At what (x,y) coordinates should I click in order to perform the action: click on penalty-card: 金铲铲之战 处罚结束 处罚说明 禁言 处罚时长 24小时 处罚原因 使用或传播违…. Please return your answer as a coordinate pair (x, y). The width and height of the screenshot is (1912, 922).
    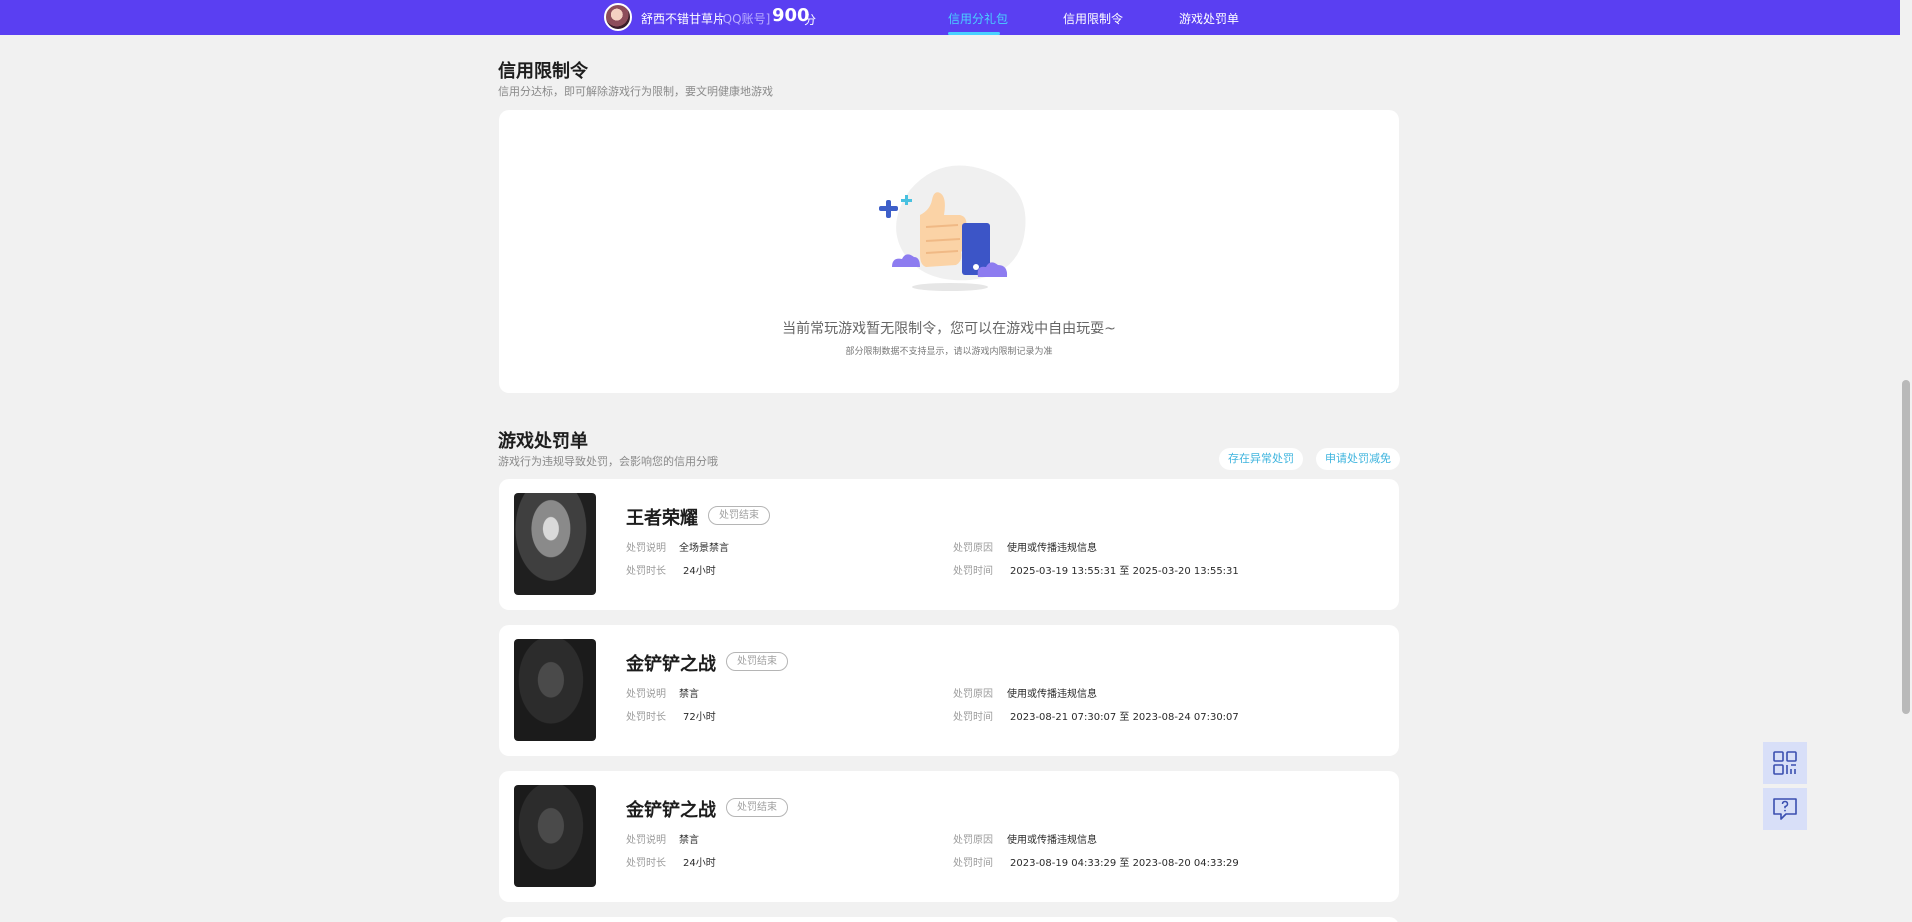
    Looking at the image, I should click on (949, 836).